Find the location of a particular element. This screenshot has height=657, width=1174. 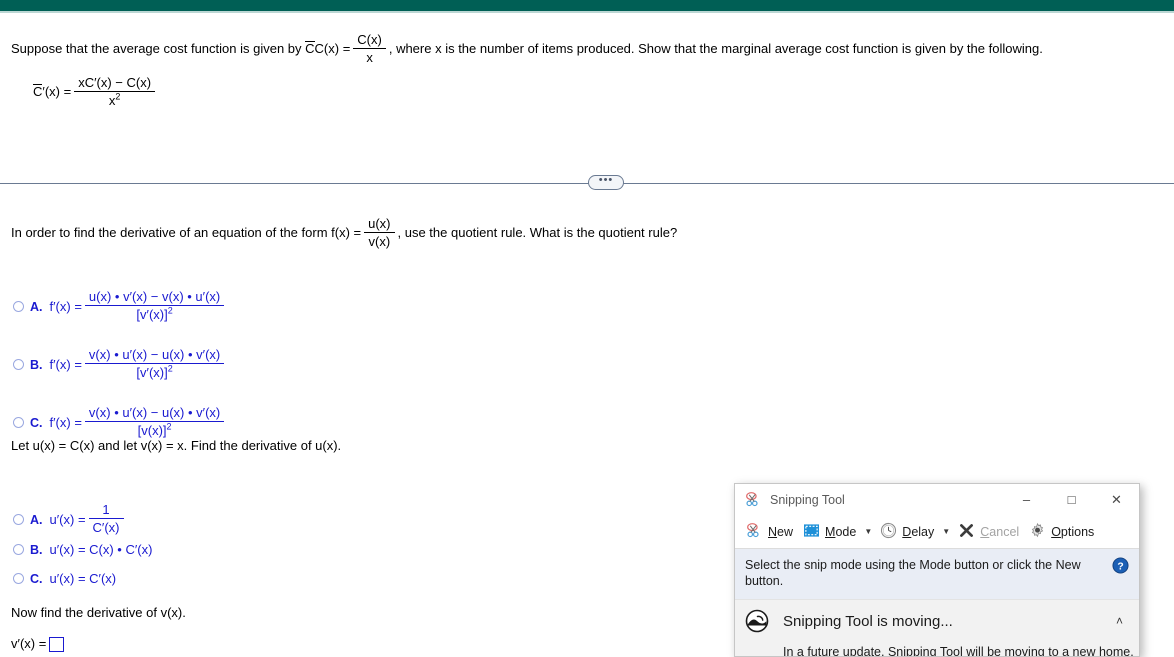

option-lhs: u′(x) = is located at coordinates (67, 519).